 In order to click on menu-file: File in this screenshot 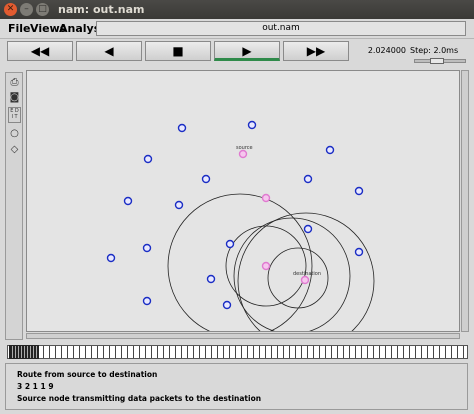, I will do `click(19, 28)`.